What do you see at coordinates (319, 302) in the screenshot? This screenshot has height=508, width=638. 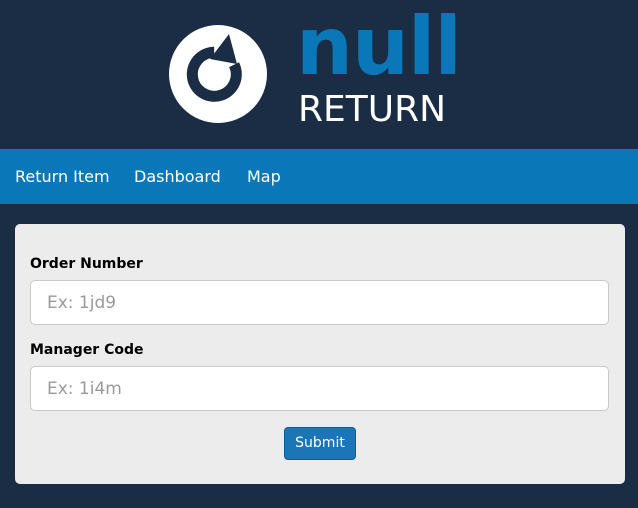 I see `order-number-input` at bounding box center [319, 302].